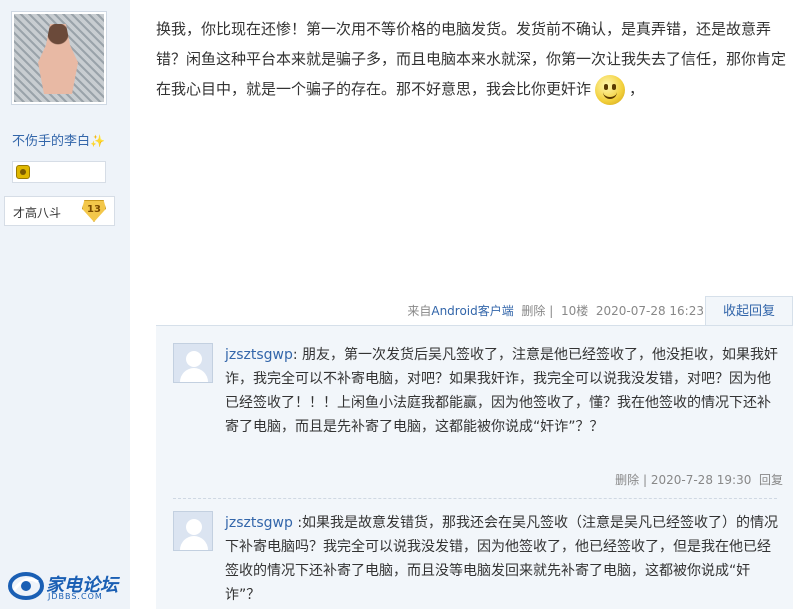  Describe the element at coordinates (419, 311) in the screenshot. I see `from-prefix: 来自` at that location.